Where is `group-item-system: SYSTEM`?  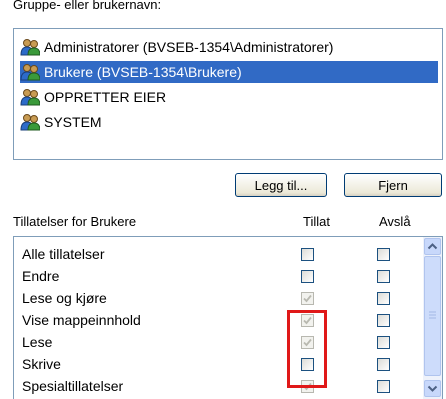 group-item-system: SYSTEM is located at coordinates (229, 122).